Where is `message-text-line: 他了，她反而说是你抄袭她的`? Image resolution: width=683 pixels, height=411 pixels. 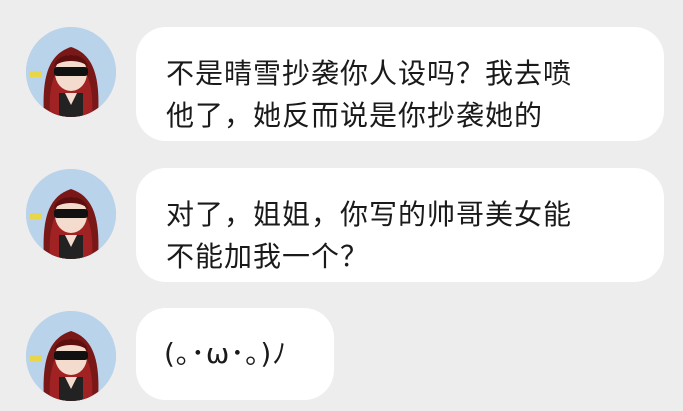 message-text-line: 他了，她反而说是你抄袭她的 is located at coordinates (355, 115).